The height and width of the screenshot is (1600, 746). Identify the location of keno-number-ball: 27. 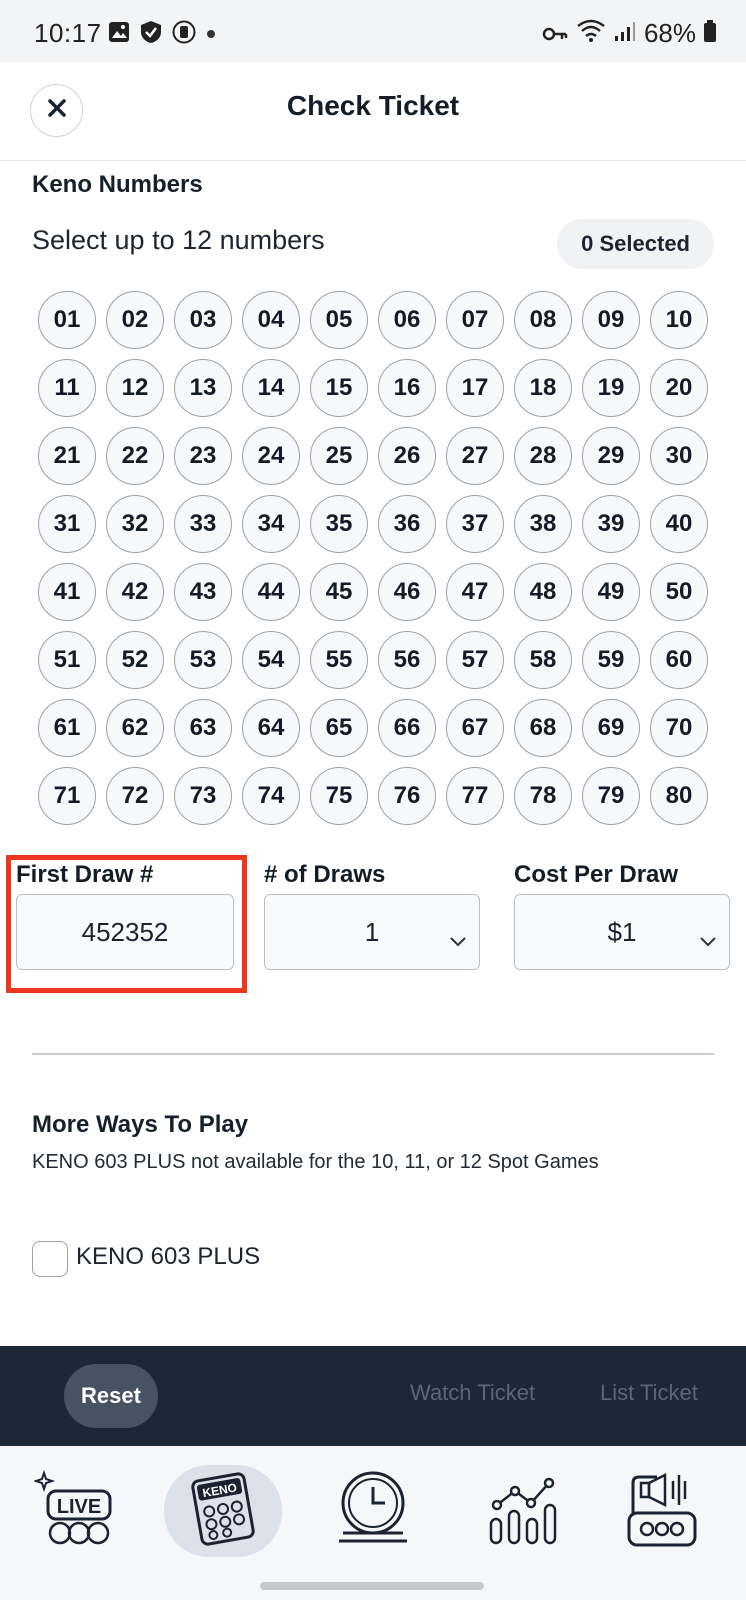
(475, 456).